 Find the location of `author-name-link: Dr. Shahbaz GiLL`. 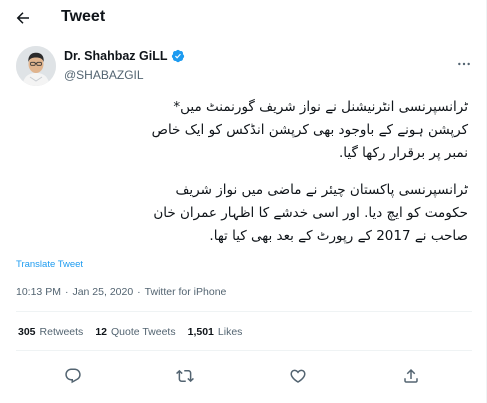

author-name-link: Dr. Shahbaz GiLL is located at coordinates (124, 56).